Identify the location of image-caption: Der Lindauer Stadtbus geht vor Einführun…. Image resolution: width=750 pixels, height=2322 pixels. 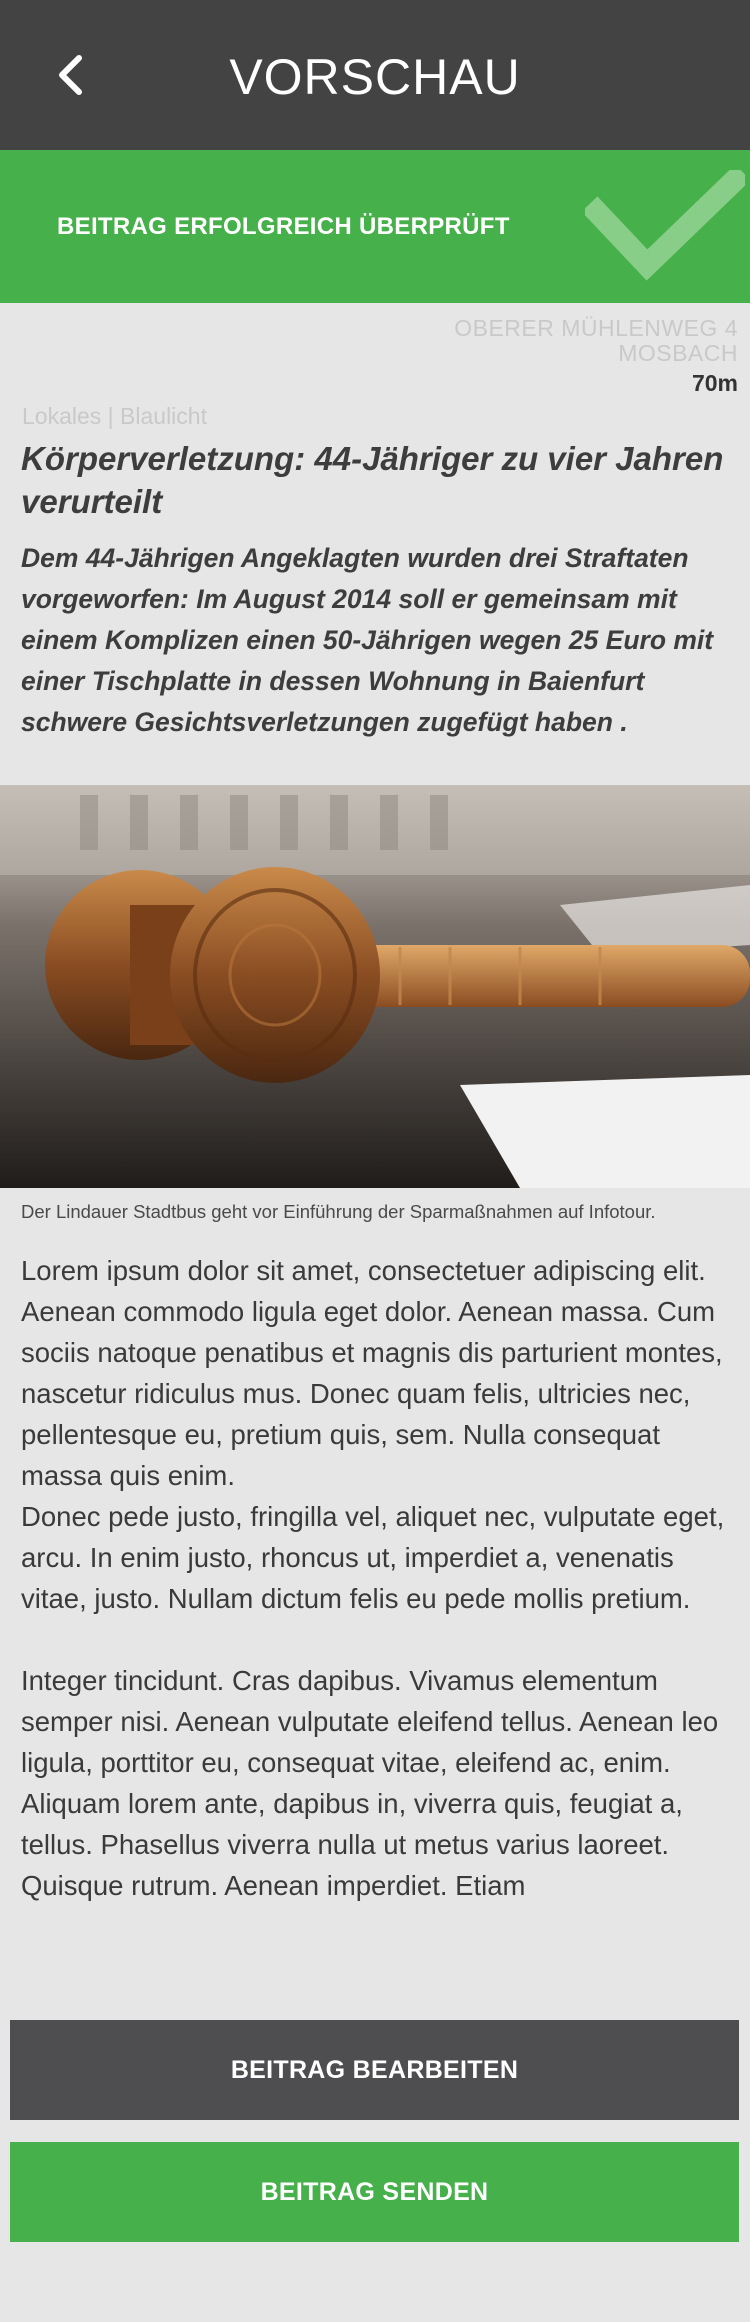
(338, 1211).